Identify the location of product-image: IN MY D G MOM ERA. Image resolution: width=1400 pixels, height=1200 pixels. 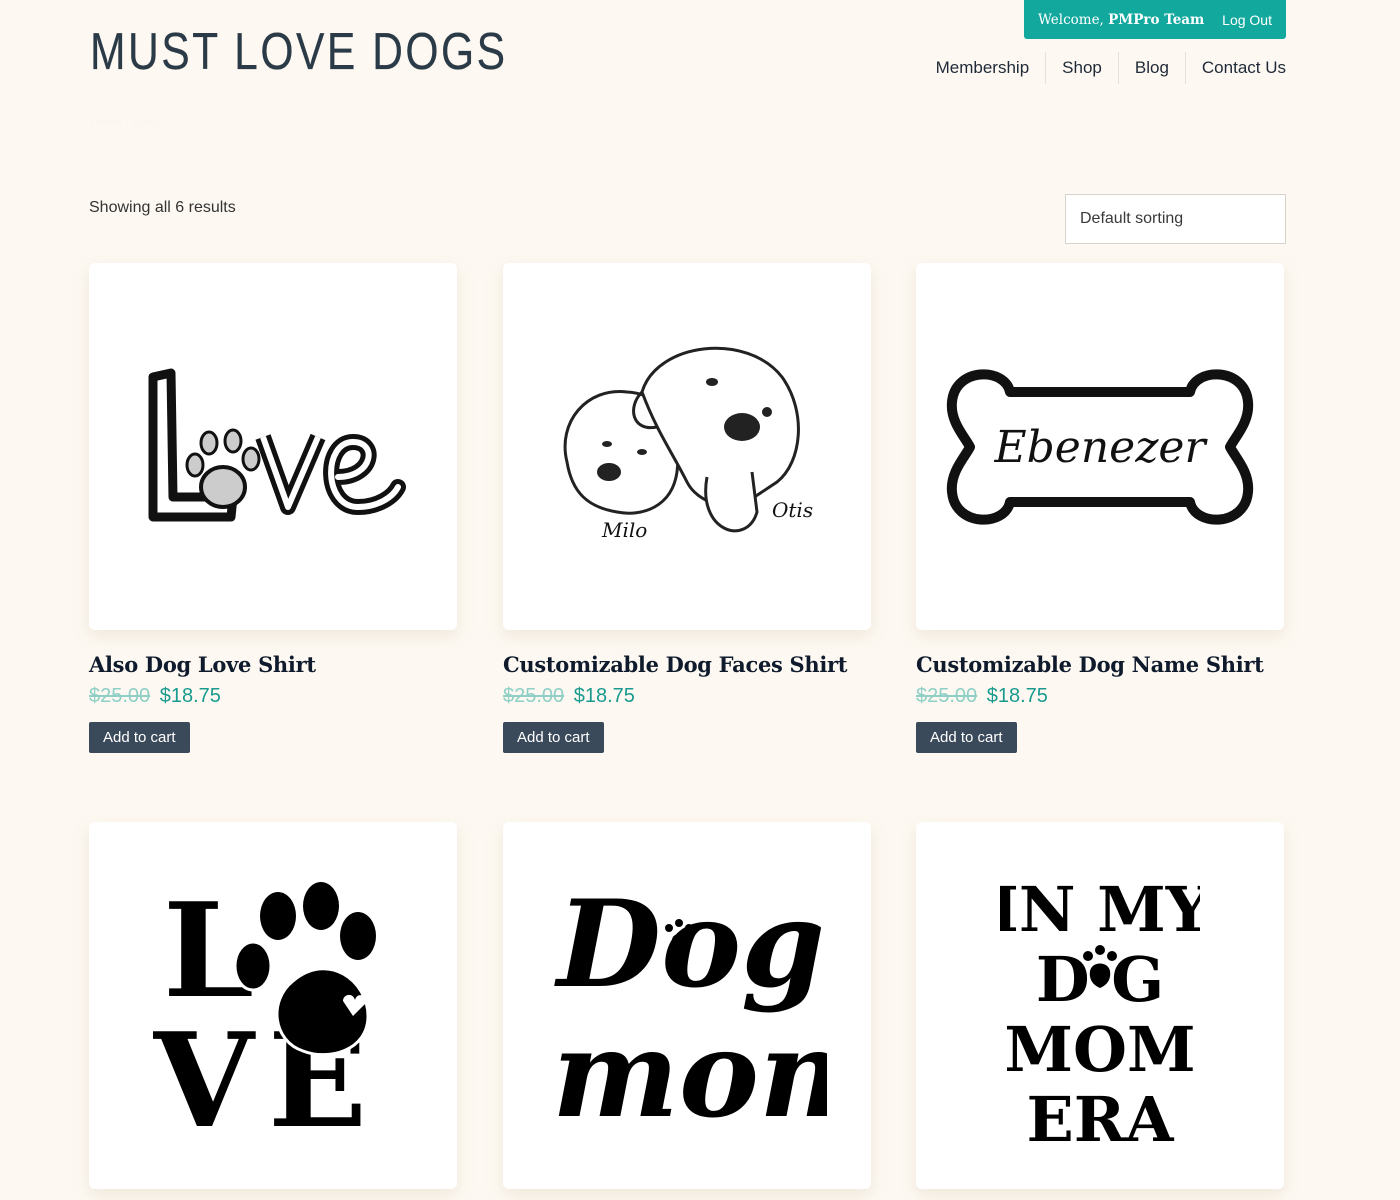
(1100, 1005).